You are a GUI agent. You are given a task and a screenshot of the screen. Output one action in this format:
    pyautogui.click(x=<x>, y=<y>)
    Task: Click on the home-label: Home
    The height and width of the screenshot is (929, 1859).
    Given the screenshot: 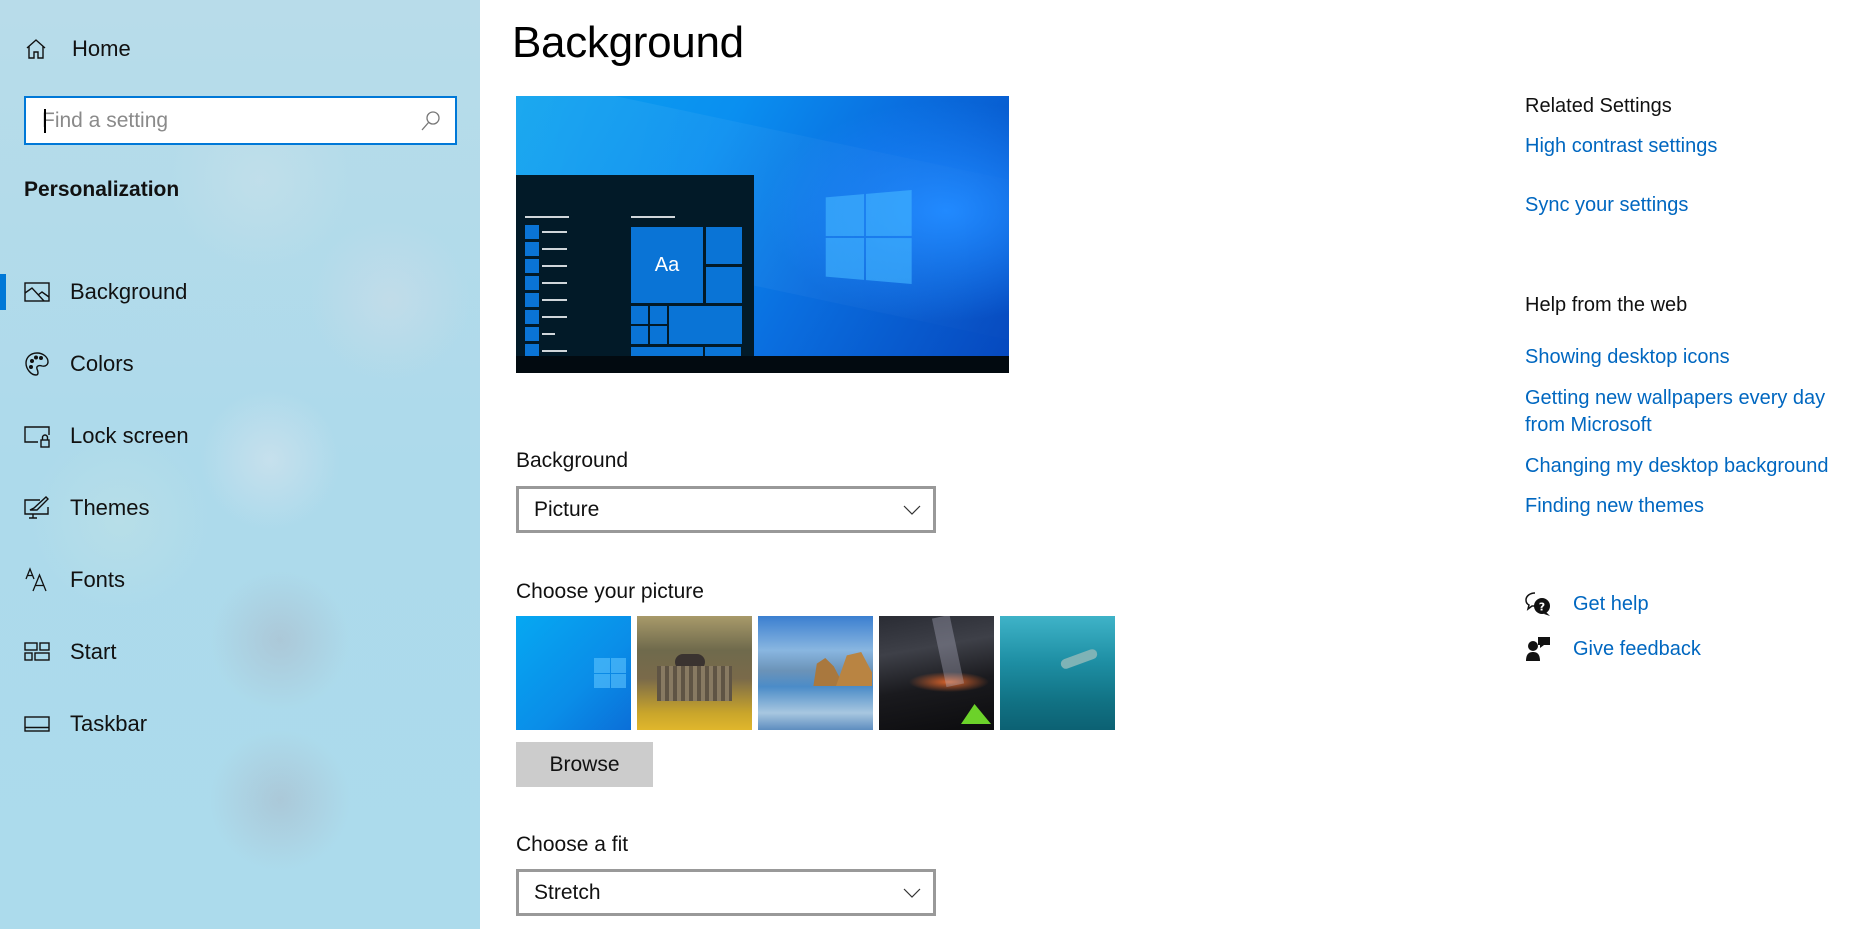 What is the action you would take?
    pyautogui.click(x=101, y=48)
    